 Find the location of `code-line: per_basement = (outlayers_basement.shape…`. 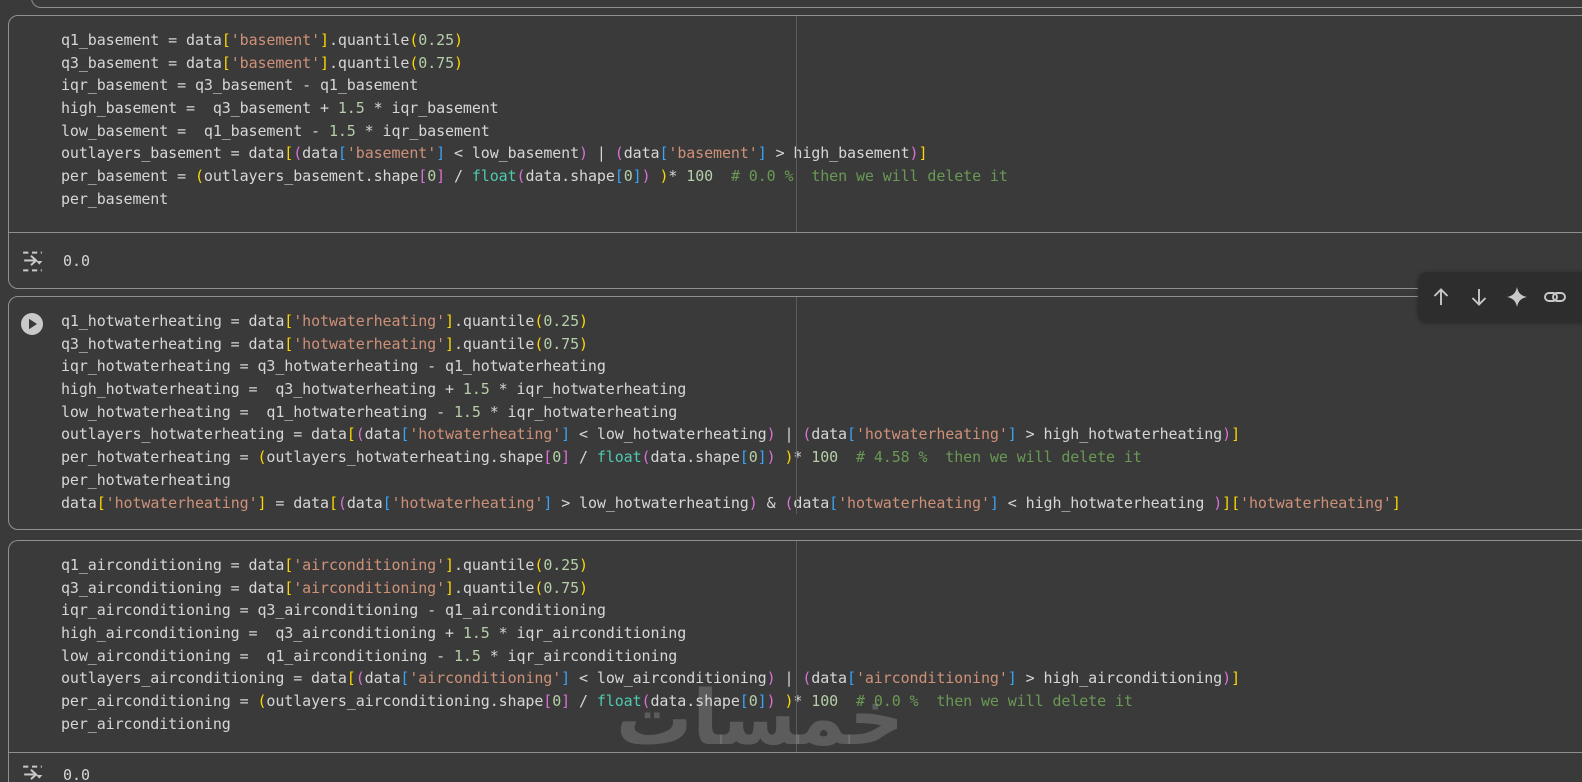

code-line: per_basement = (outlayers_basement.shape… is located at coordinates (534, 176).